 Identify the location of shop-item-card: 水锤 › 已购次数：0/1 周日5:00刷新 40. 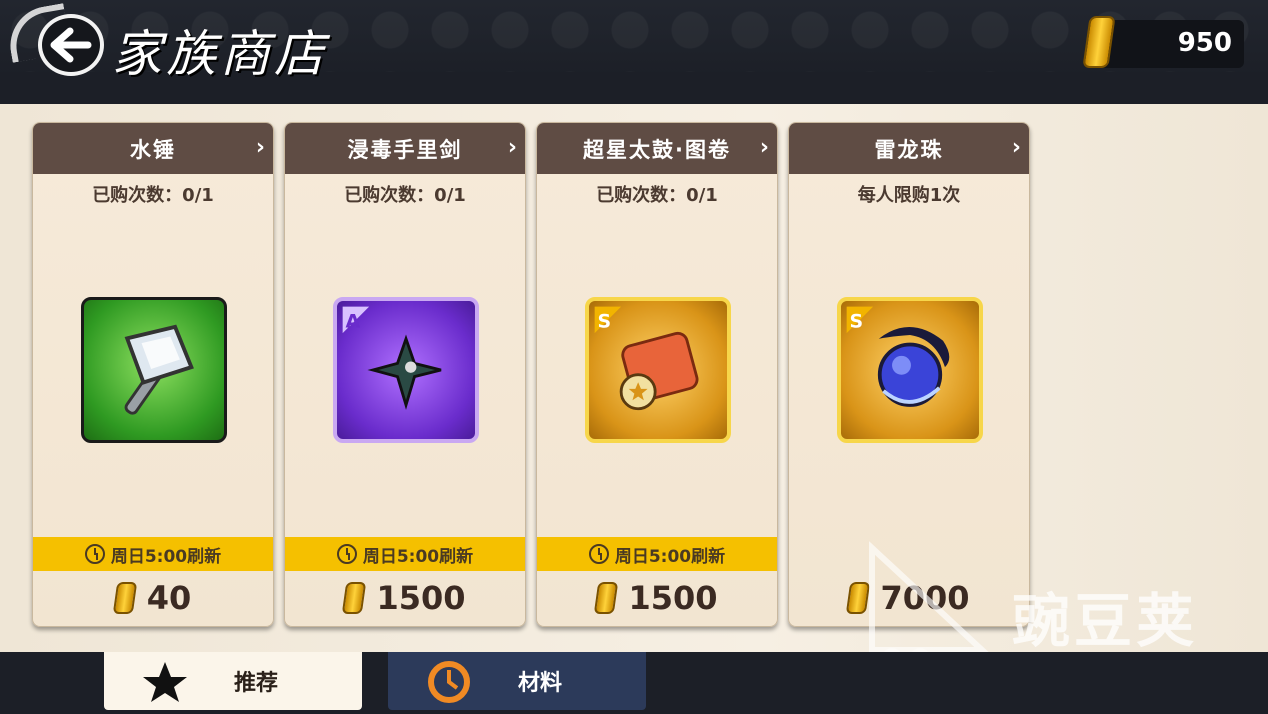
(153, 374).